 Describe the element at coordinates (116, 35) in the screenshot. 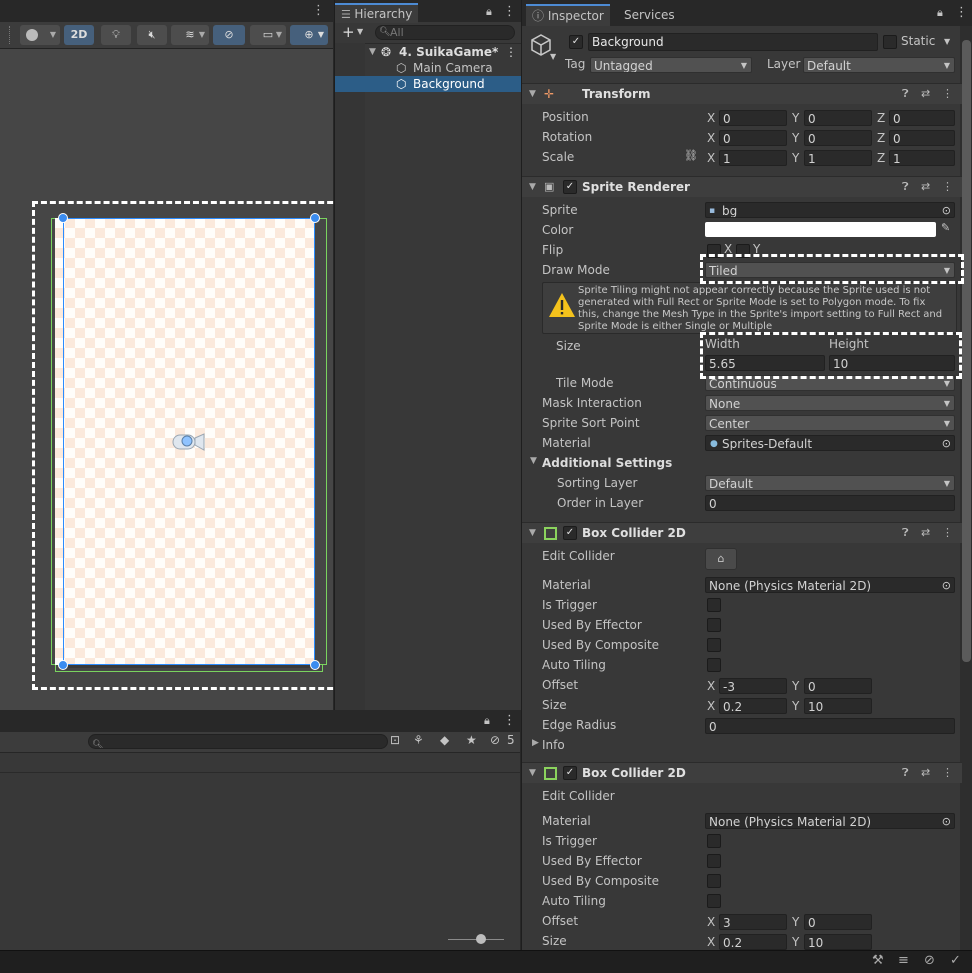

I see `lighting-toggle-button: 💡︎` at that location.